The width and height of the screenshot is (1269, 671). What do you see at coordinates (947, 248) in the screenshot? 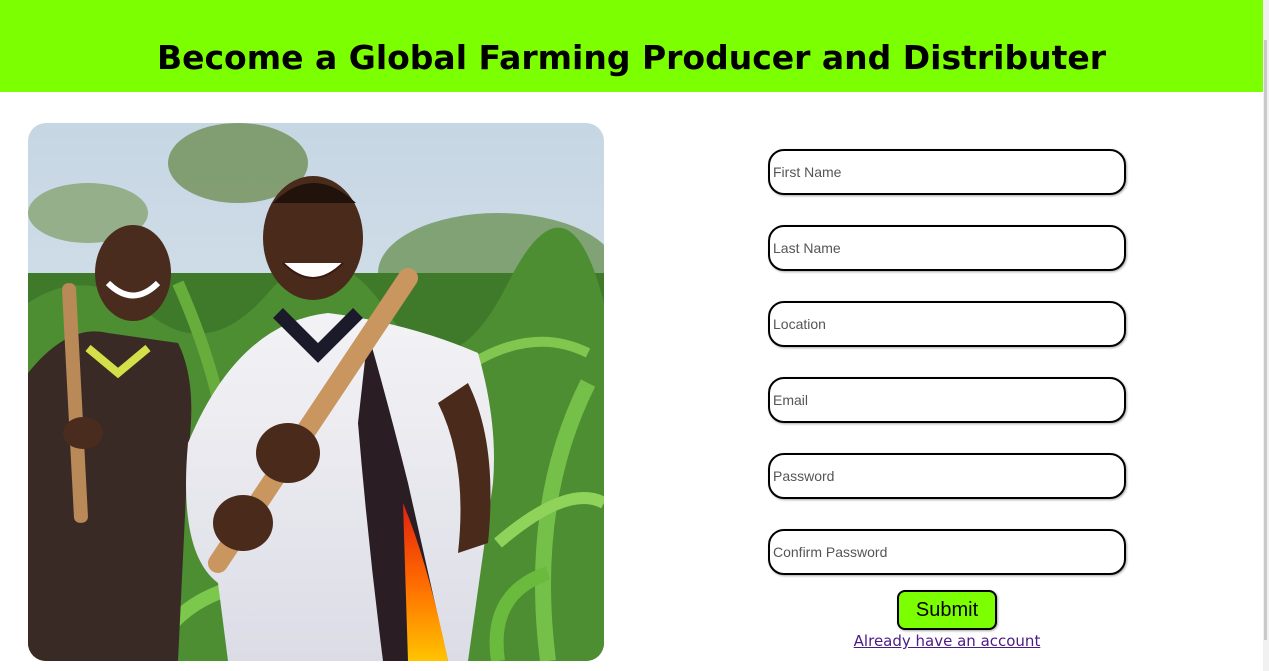
I see `last-name-input` at bounding box center [947, 248].